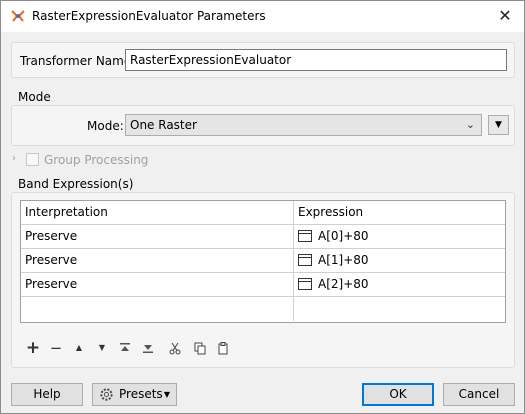  Describe the element at coordinates (157, 213) in the screenshot. I see `column-header-interpretation: Interpretation` at that location.